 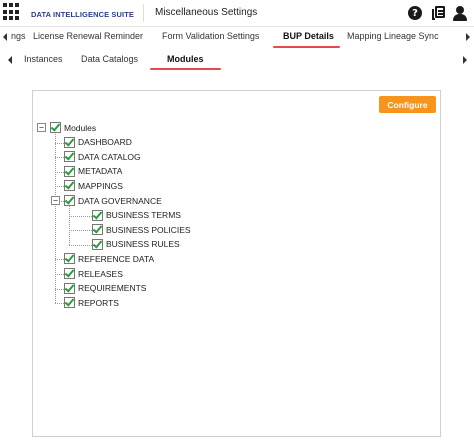 I want to click on subtab-active-indicator, so click(x=185, y=69).